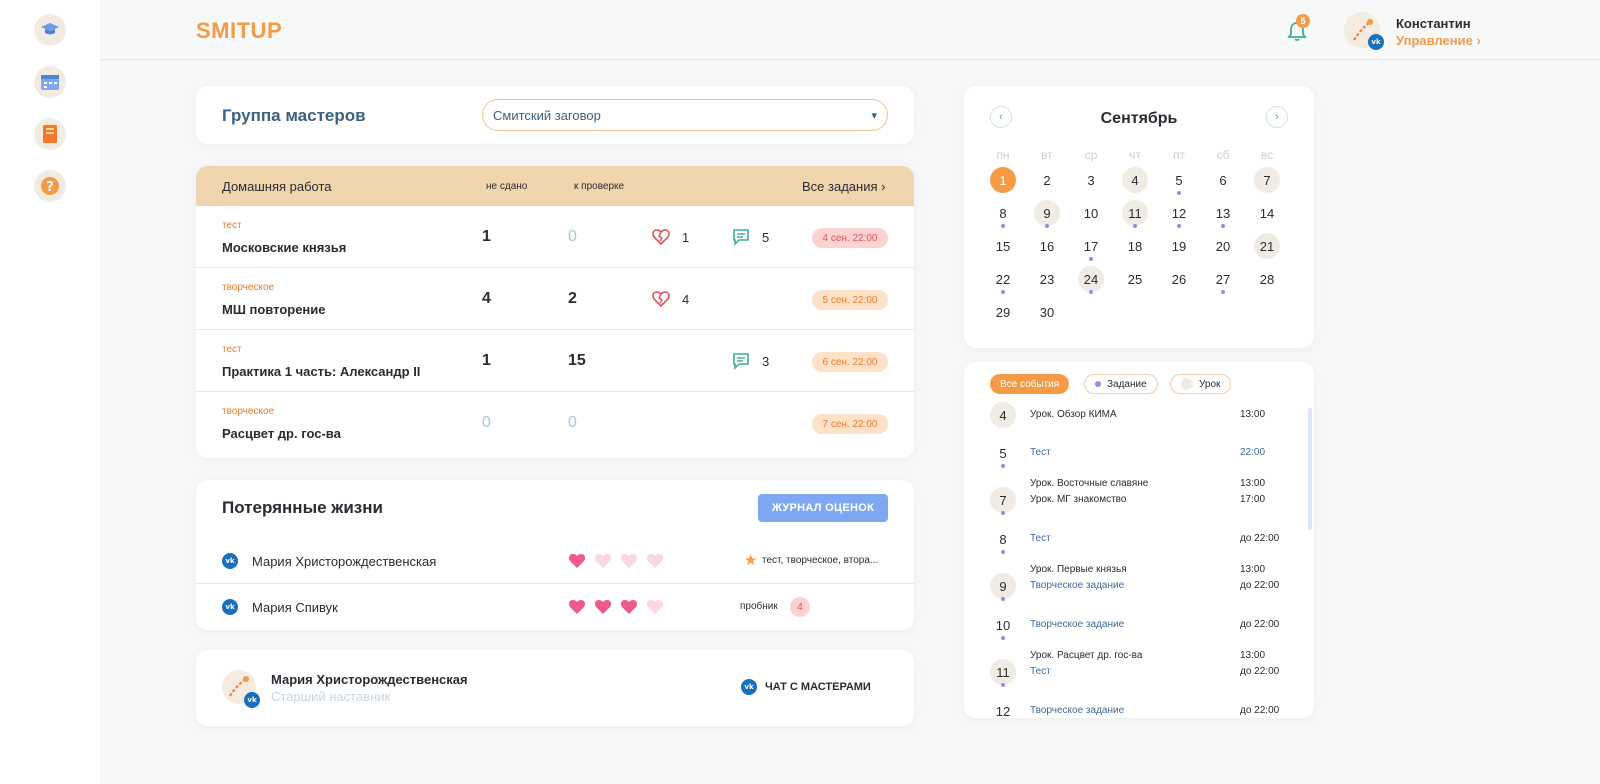  Describe the element at coordinates (1047, 213) in the screenshot. I see `calendar-day: 9` at that location.